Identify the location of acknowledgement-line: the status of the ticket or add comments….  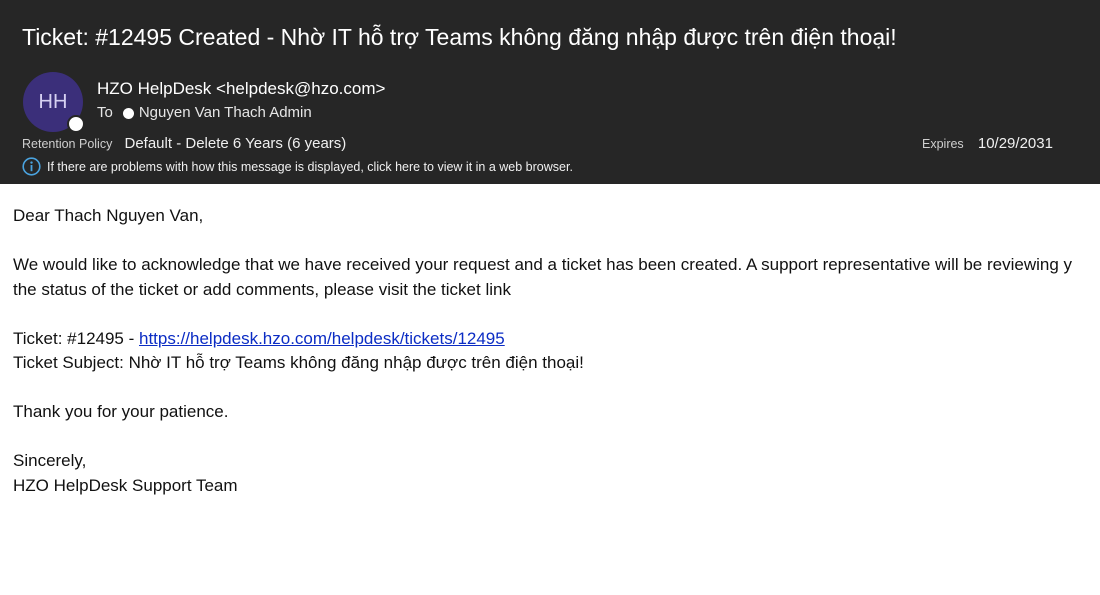
(262, 289).